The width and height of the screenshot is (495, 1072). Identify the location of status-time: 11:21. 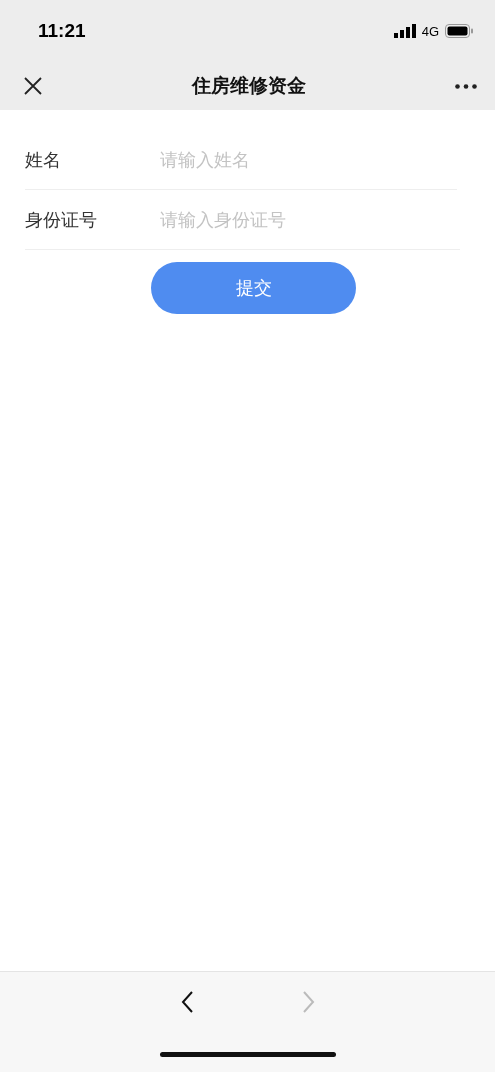
(62, 31).